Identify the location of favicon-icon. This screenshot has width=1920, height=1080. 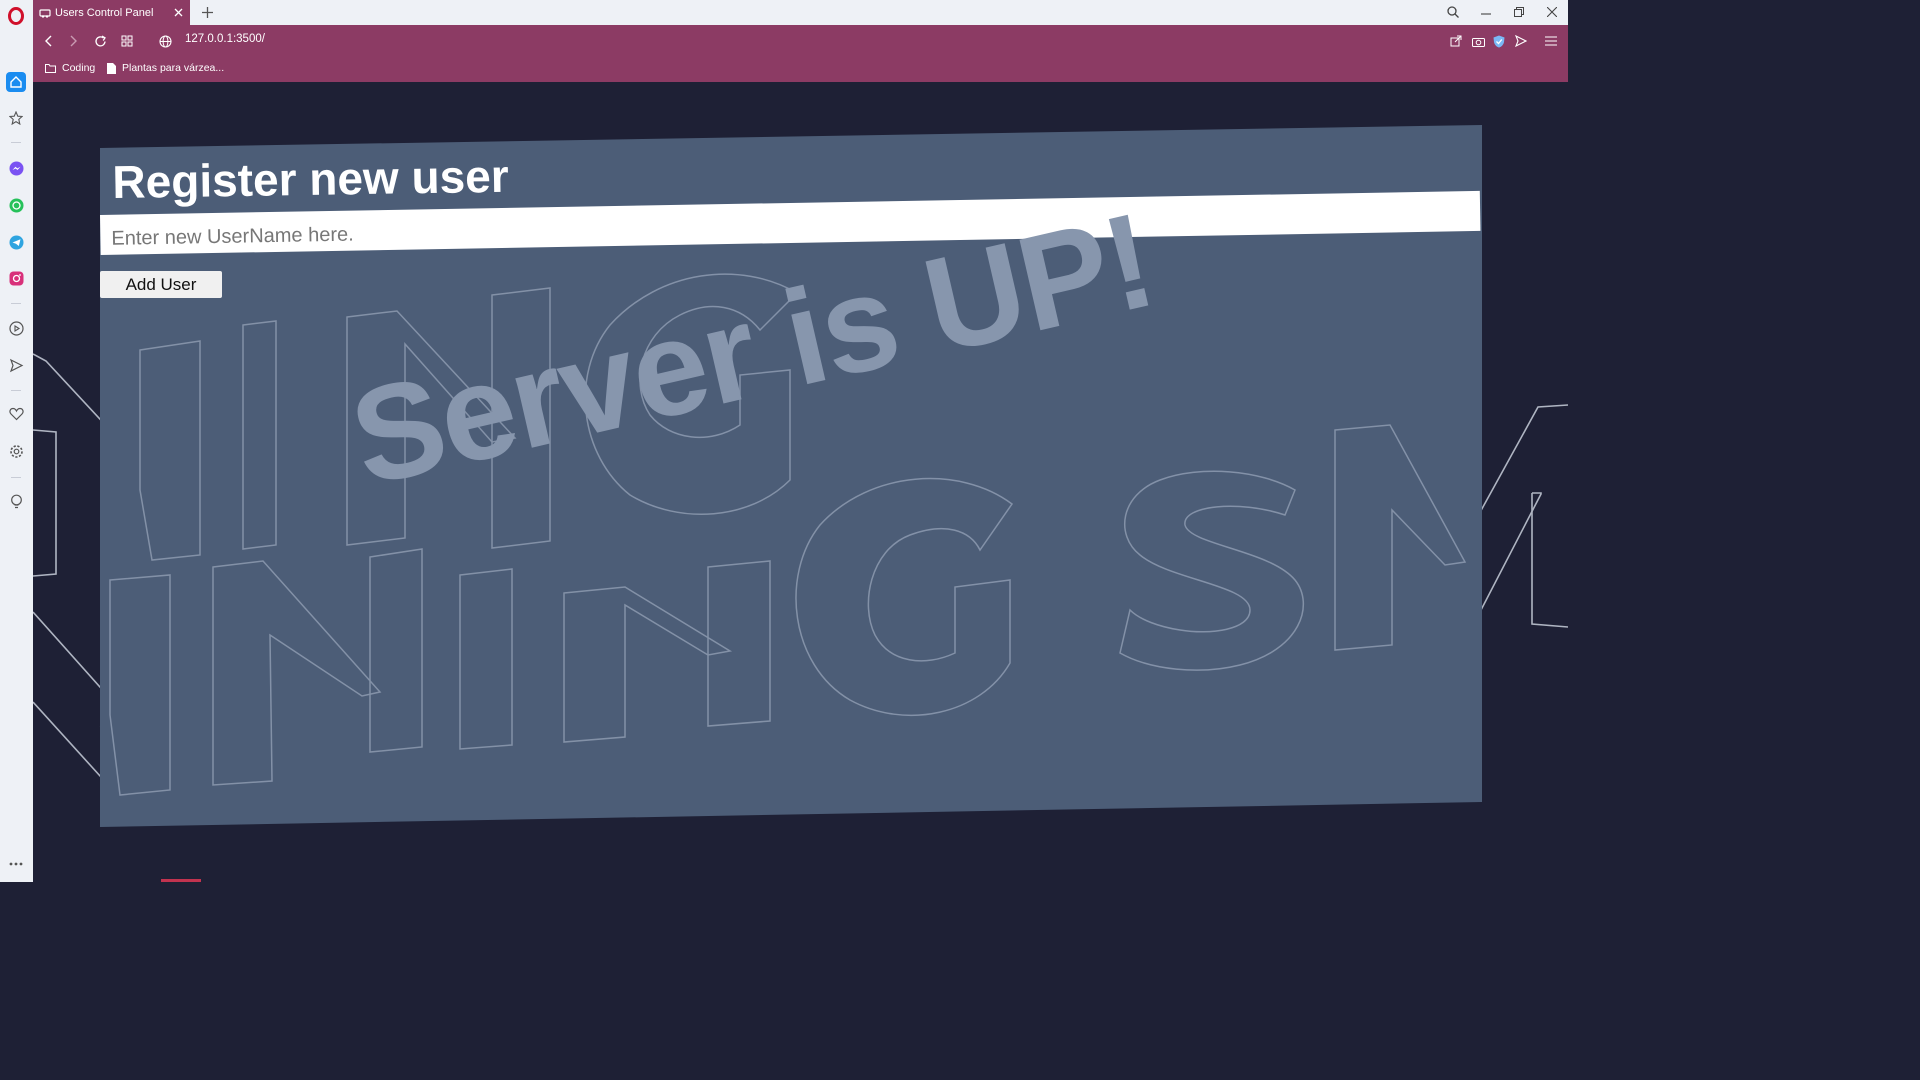
(45, 13).